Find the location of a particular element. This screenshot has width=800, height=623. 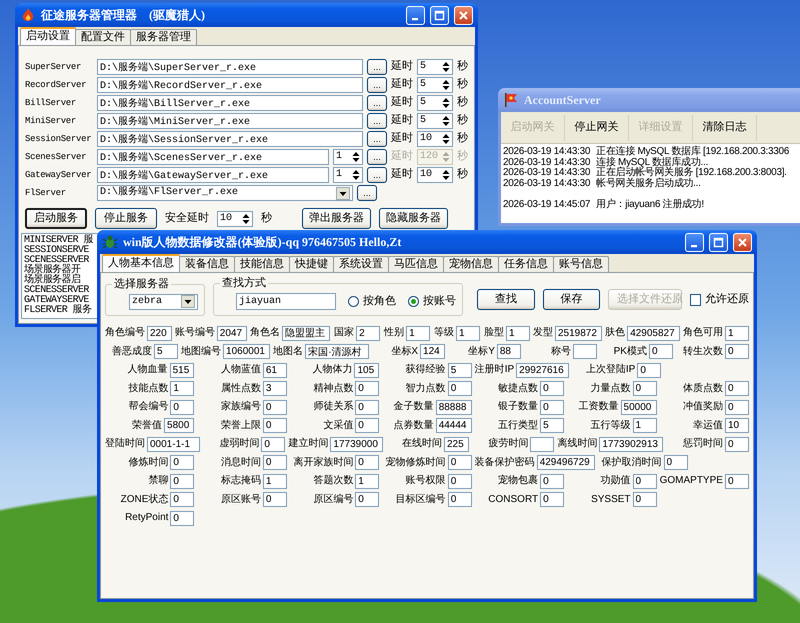

path-field: D:\服务端\SessionServer_r.exe is located at coordinates (230, 139).